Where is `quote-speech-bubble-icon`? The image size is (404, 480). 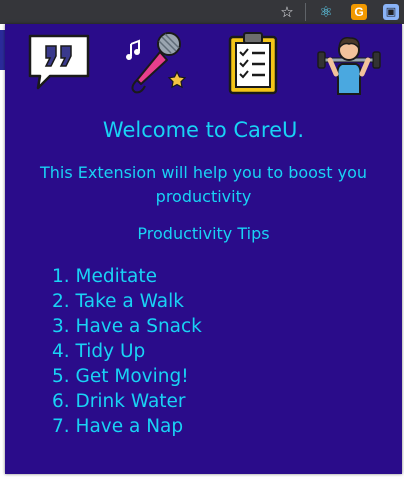 quote-speech-bubble-icon is located at coordinates (59, 63).